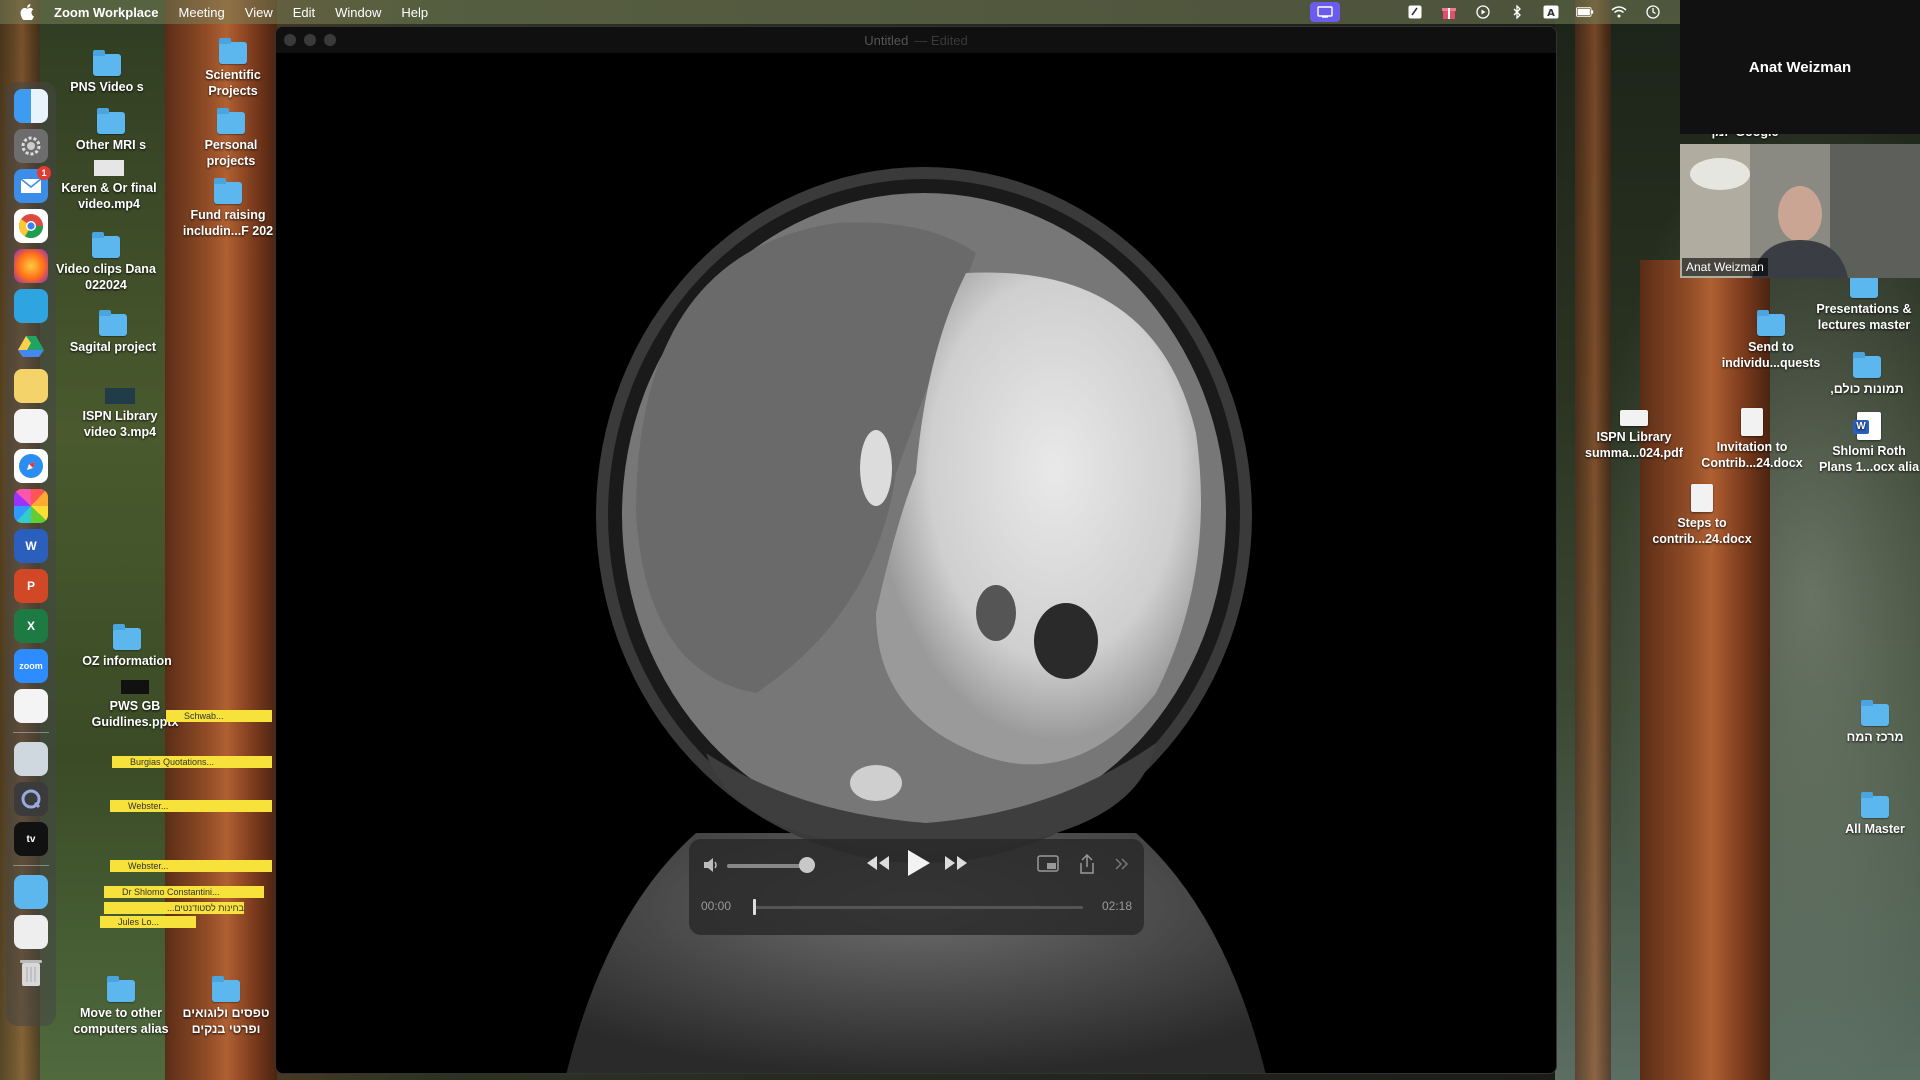  What do you see at coordinates (1752, 439) in the screenshot?
I see `desktop-file-invitation: Invitation to Contrib...24.docx` at bounding box center [1752, 439].